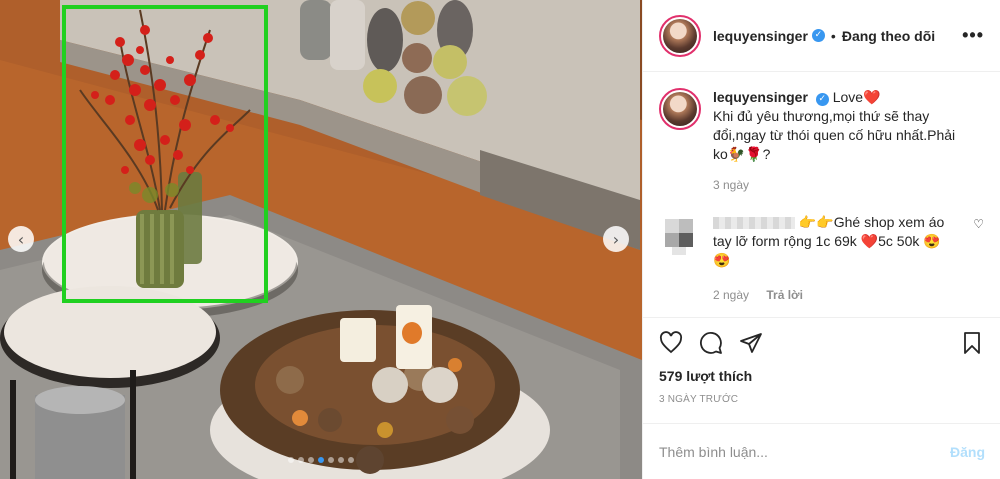 Image resolution: width=1000 pixels, height=479 pixels. Describe the element at coordinates (973, 35) in the screenshot. I see `more-options-button: •••` at that location.